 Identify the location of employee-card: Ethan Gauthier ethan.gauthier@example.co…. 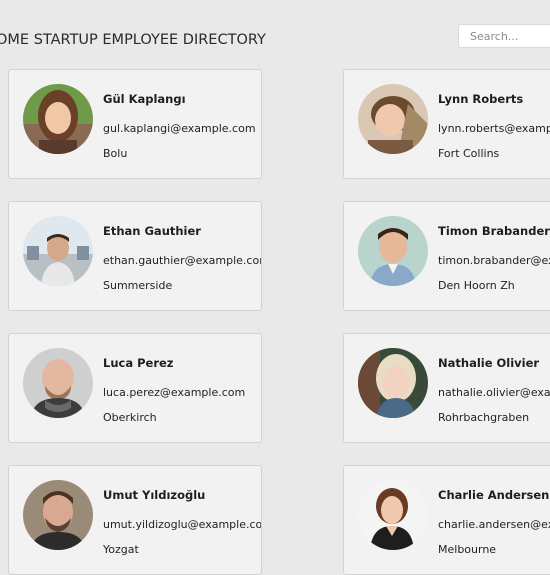
(135, 256).